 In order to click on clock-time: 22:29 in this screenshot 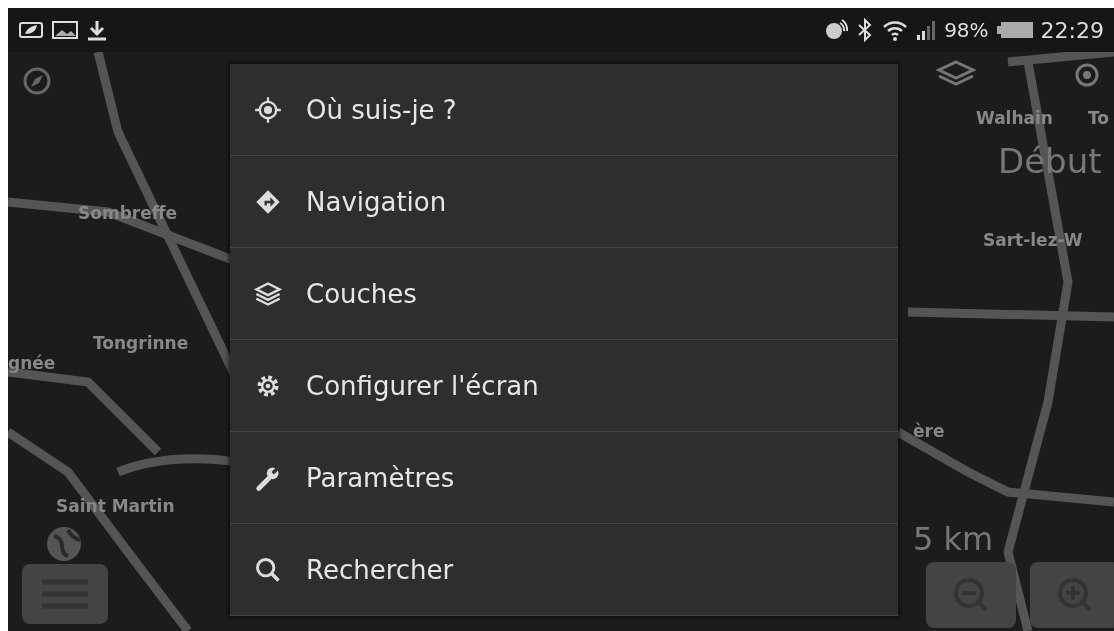, I will do `click(1072, 30)`.